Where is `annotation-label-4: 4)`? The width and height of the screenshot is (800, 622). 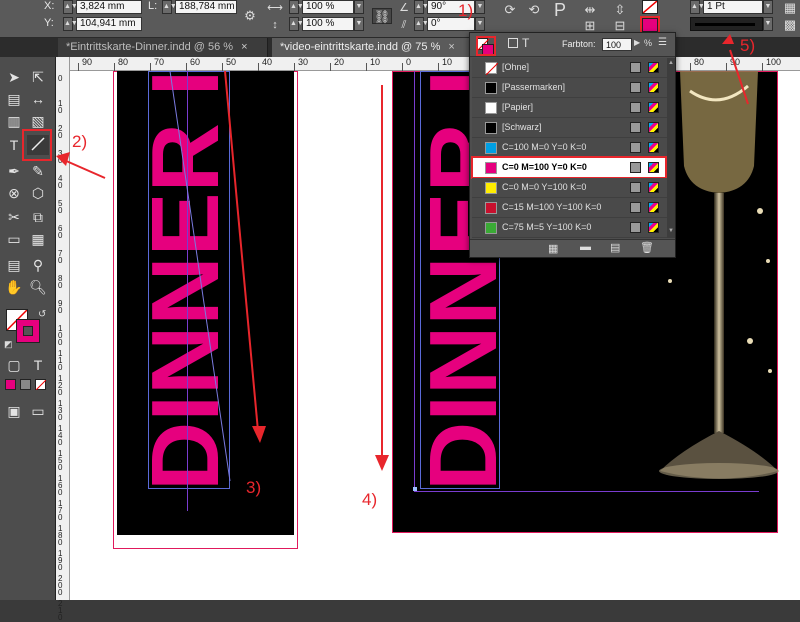
annotation-label-4: 4) is located at coordinates (370, 499).